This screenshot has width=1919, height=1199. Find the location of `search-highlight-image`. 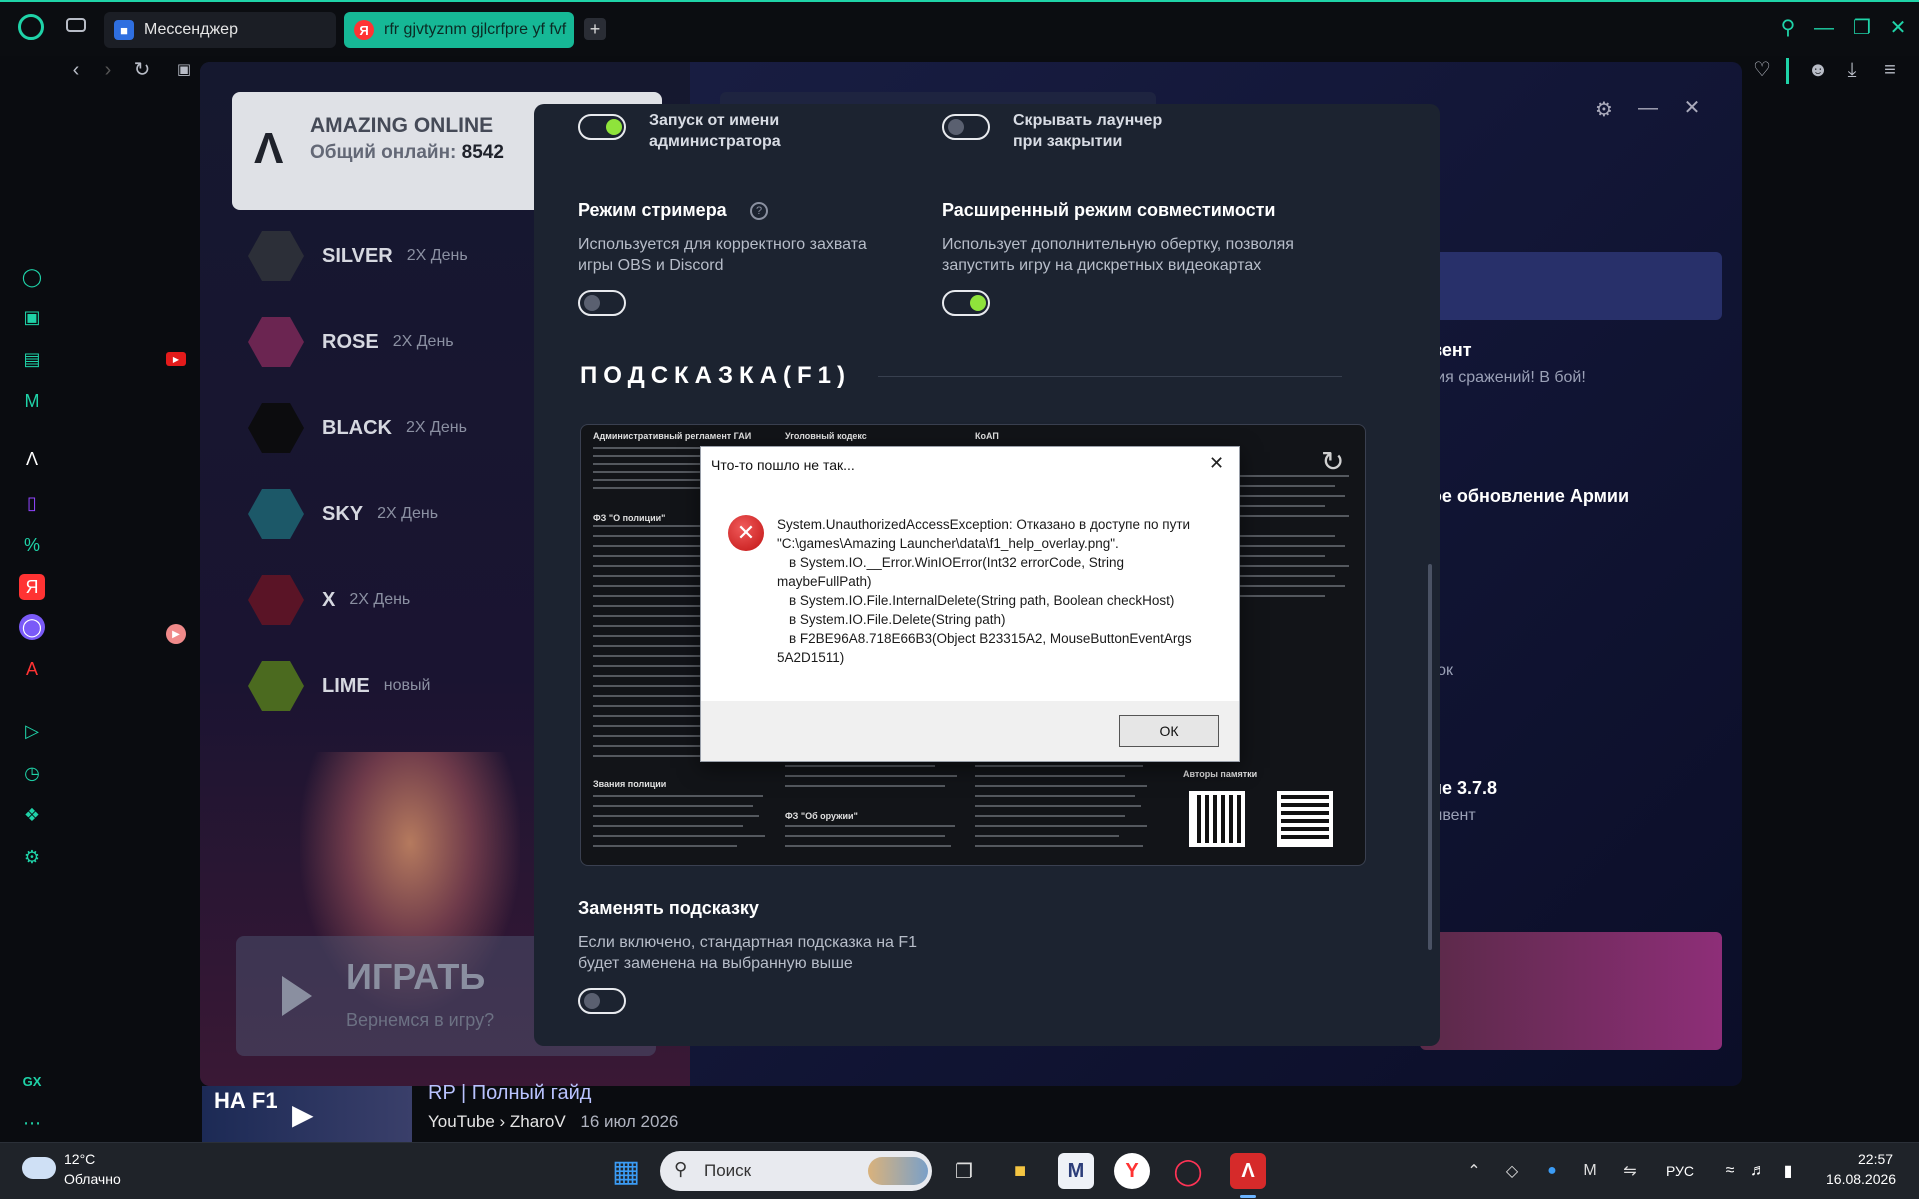

search-highlight-image is located at coordinates (898, 1171).